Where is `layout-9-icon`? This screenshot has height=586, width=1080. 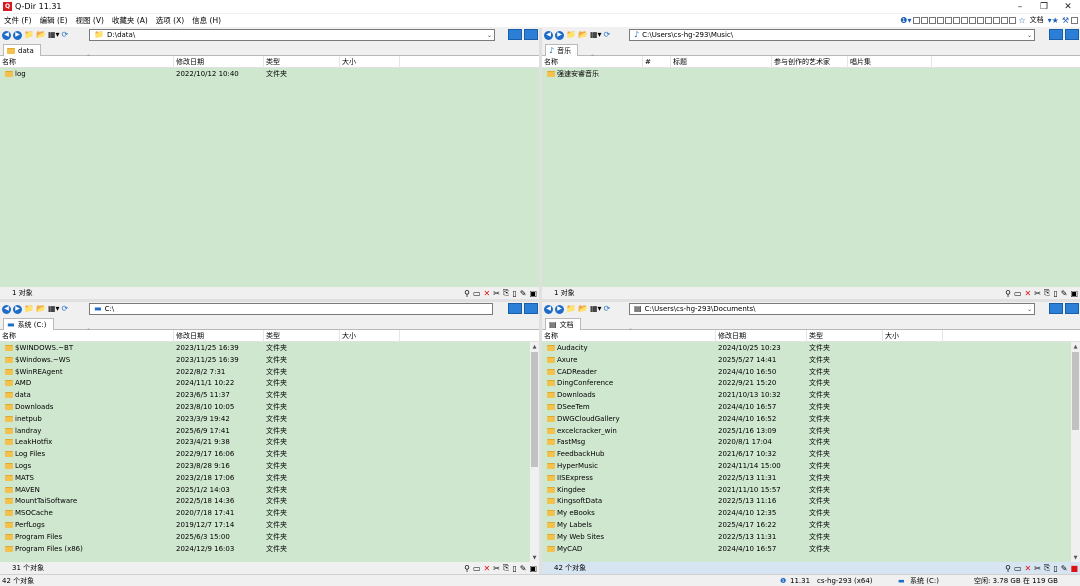 layout-9-icon is located at coordinates (981, 20).